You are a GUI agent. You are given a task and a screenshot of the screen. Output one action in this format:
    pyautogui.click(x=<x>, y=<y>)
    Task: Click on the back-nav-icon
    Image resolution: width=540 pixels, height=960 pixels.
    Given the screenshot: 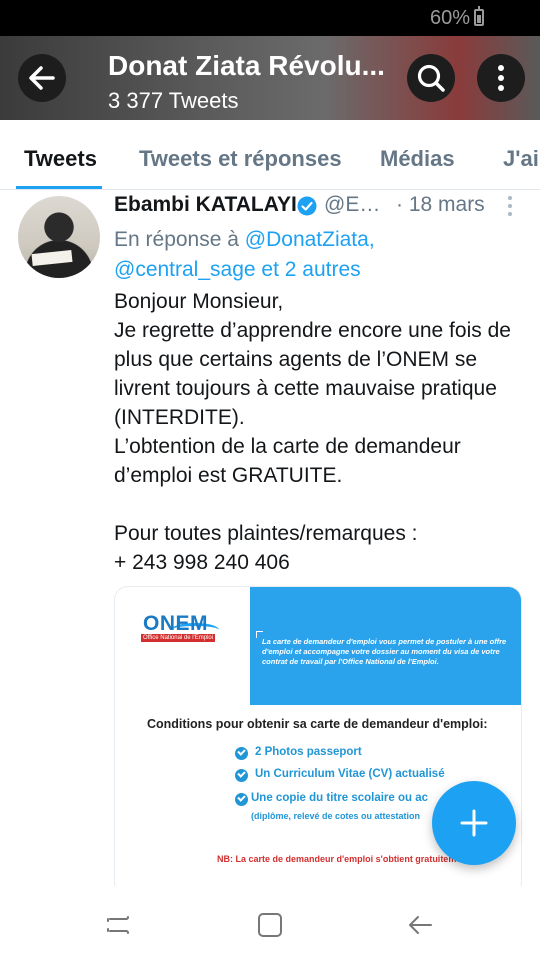 What is the action you would take?
    pyautogui.click(x=420, y=925)
    